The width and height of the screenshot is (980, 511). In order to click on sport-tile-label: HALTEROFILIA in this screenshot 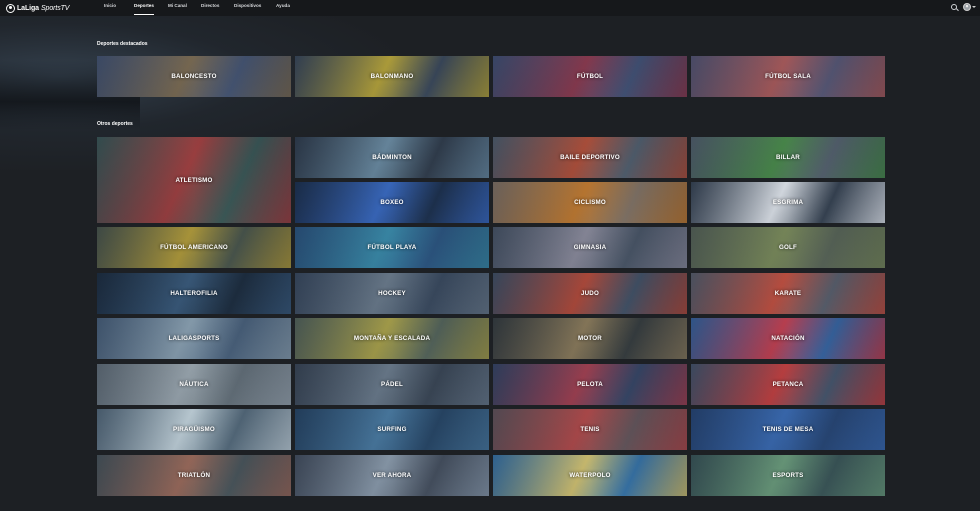, I will do `click(194, 293)`.